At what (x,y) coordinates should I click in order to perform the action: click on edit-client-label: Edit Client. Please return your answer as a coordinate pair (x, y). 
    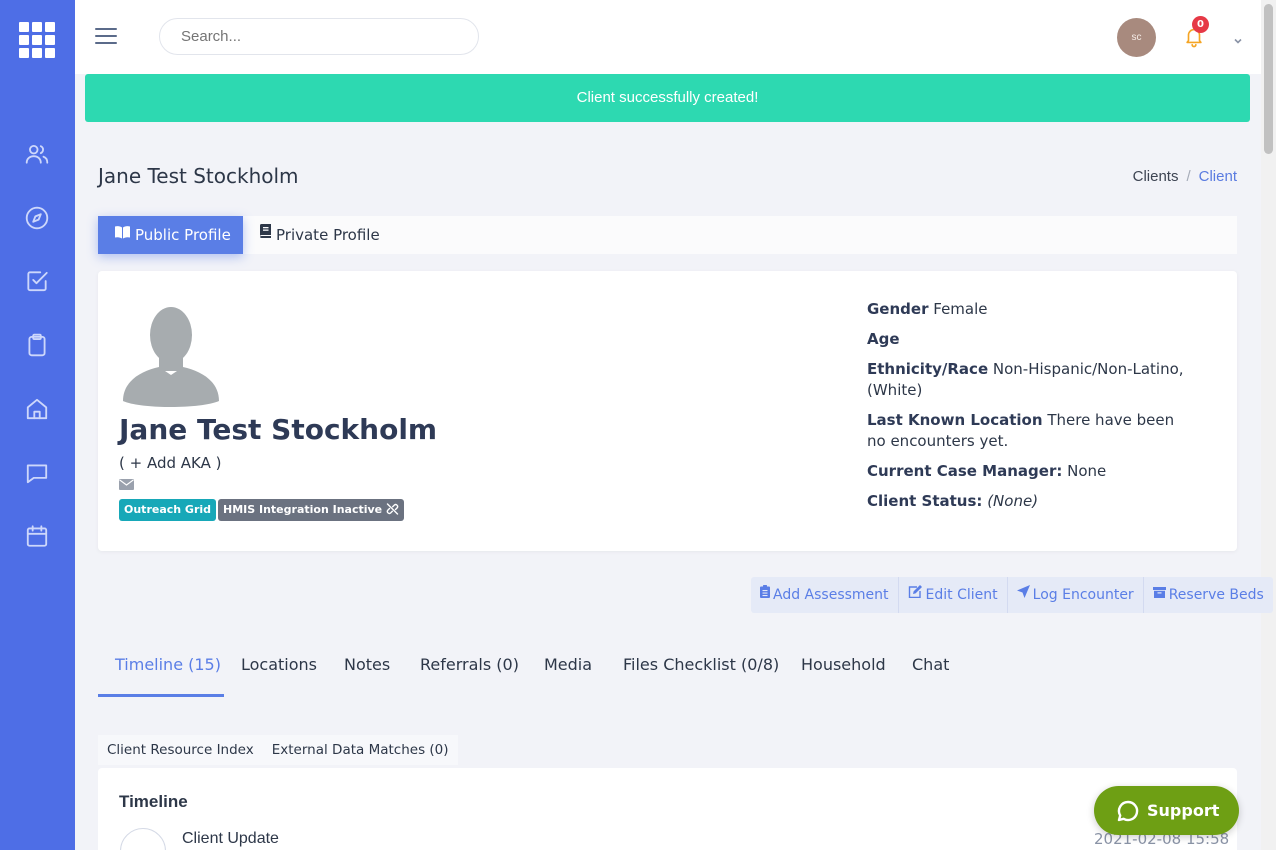
    Looking at the image, I should click on (961, 595).